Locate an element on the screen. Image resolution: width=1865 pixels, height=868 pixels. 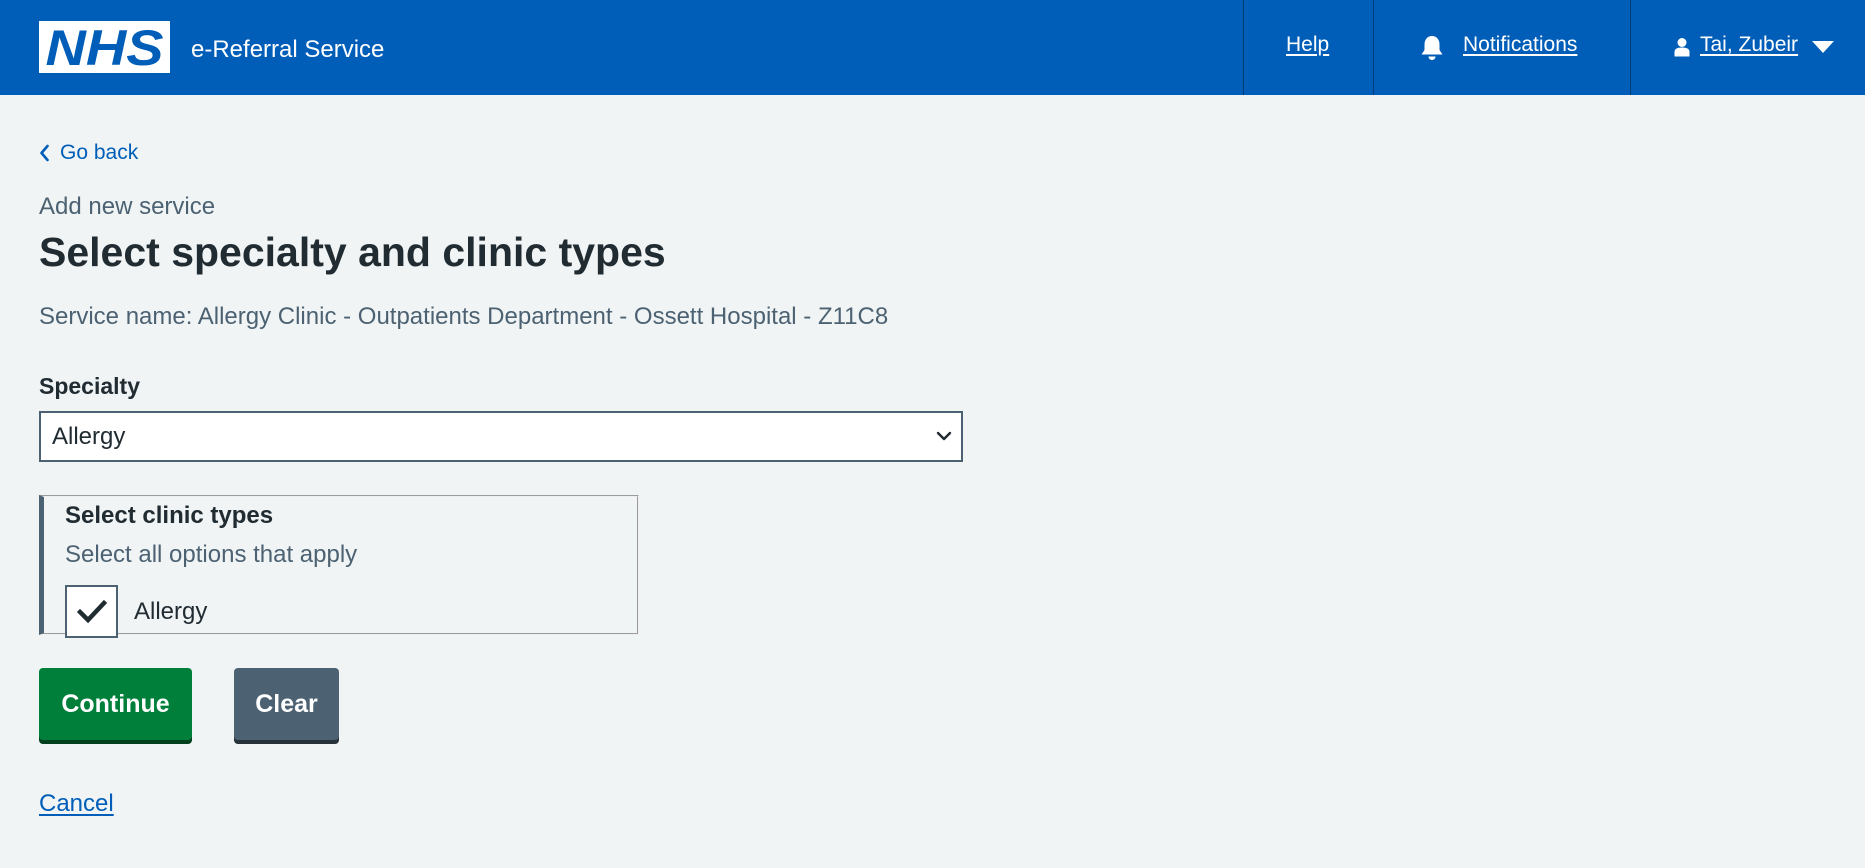
help-link: Help is located at coordinates (1307, 45).